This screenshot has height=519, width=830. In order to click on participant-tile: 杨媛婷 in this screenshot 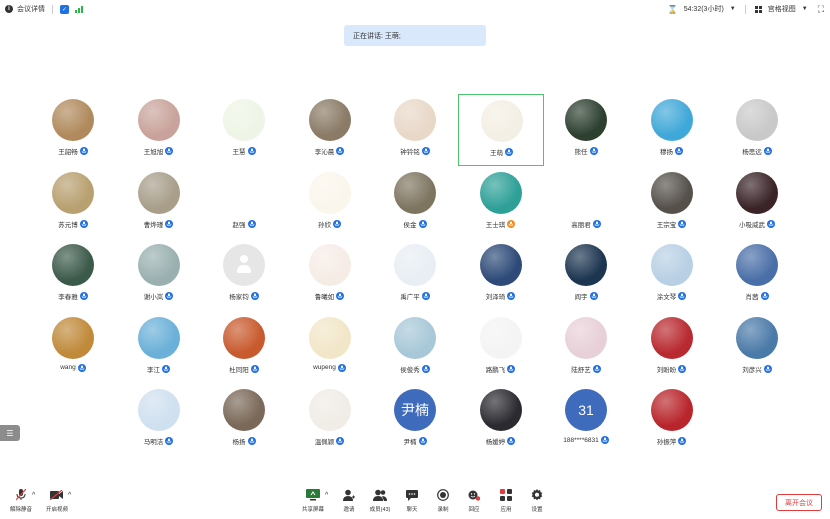, I will do `click(501, 420)`.